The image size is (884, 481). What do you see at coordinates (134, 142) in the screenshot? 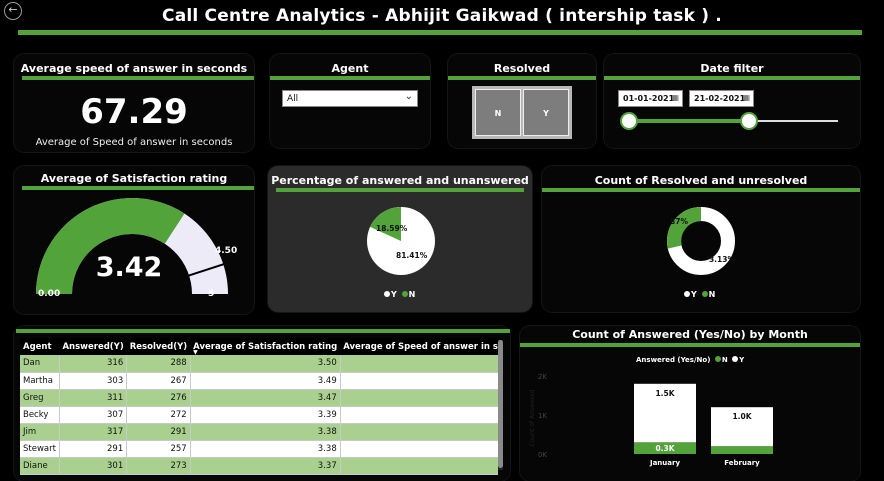
I see `kpi-speed-subtitle: Average of Speed of answer in seconds` at bounding box center [134, 142].